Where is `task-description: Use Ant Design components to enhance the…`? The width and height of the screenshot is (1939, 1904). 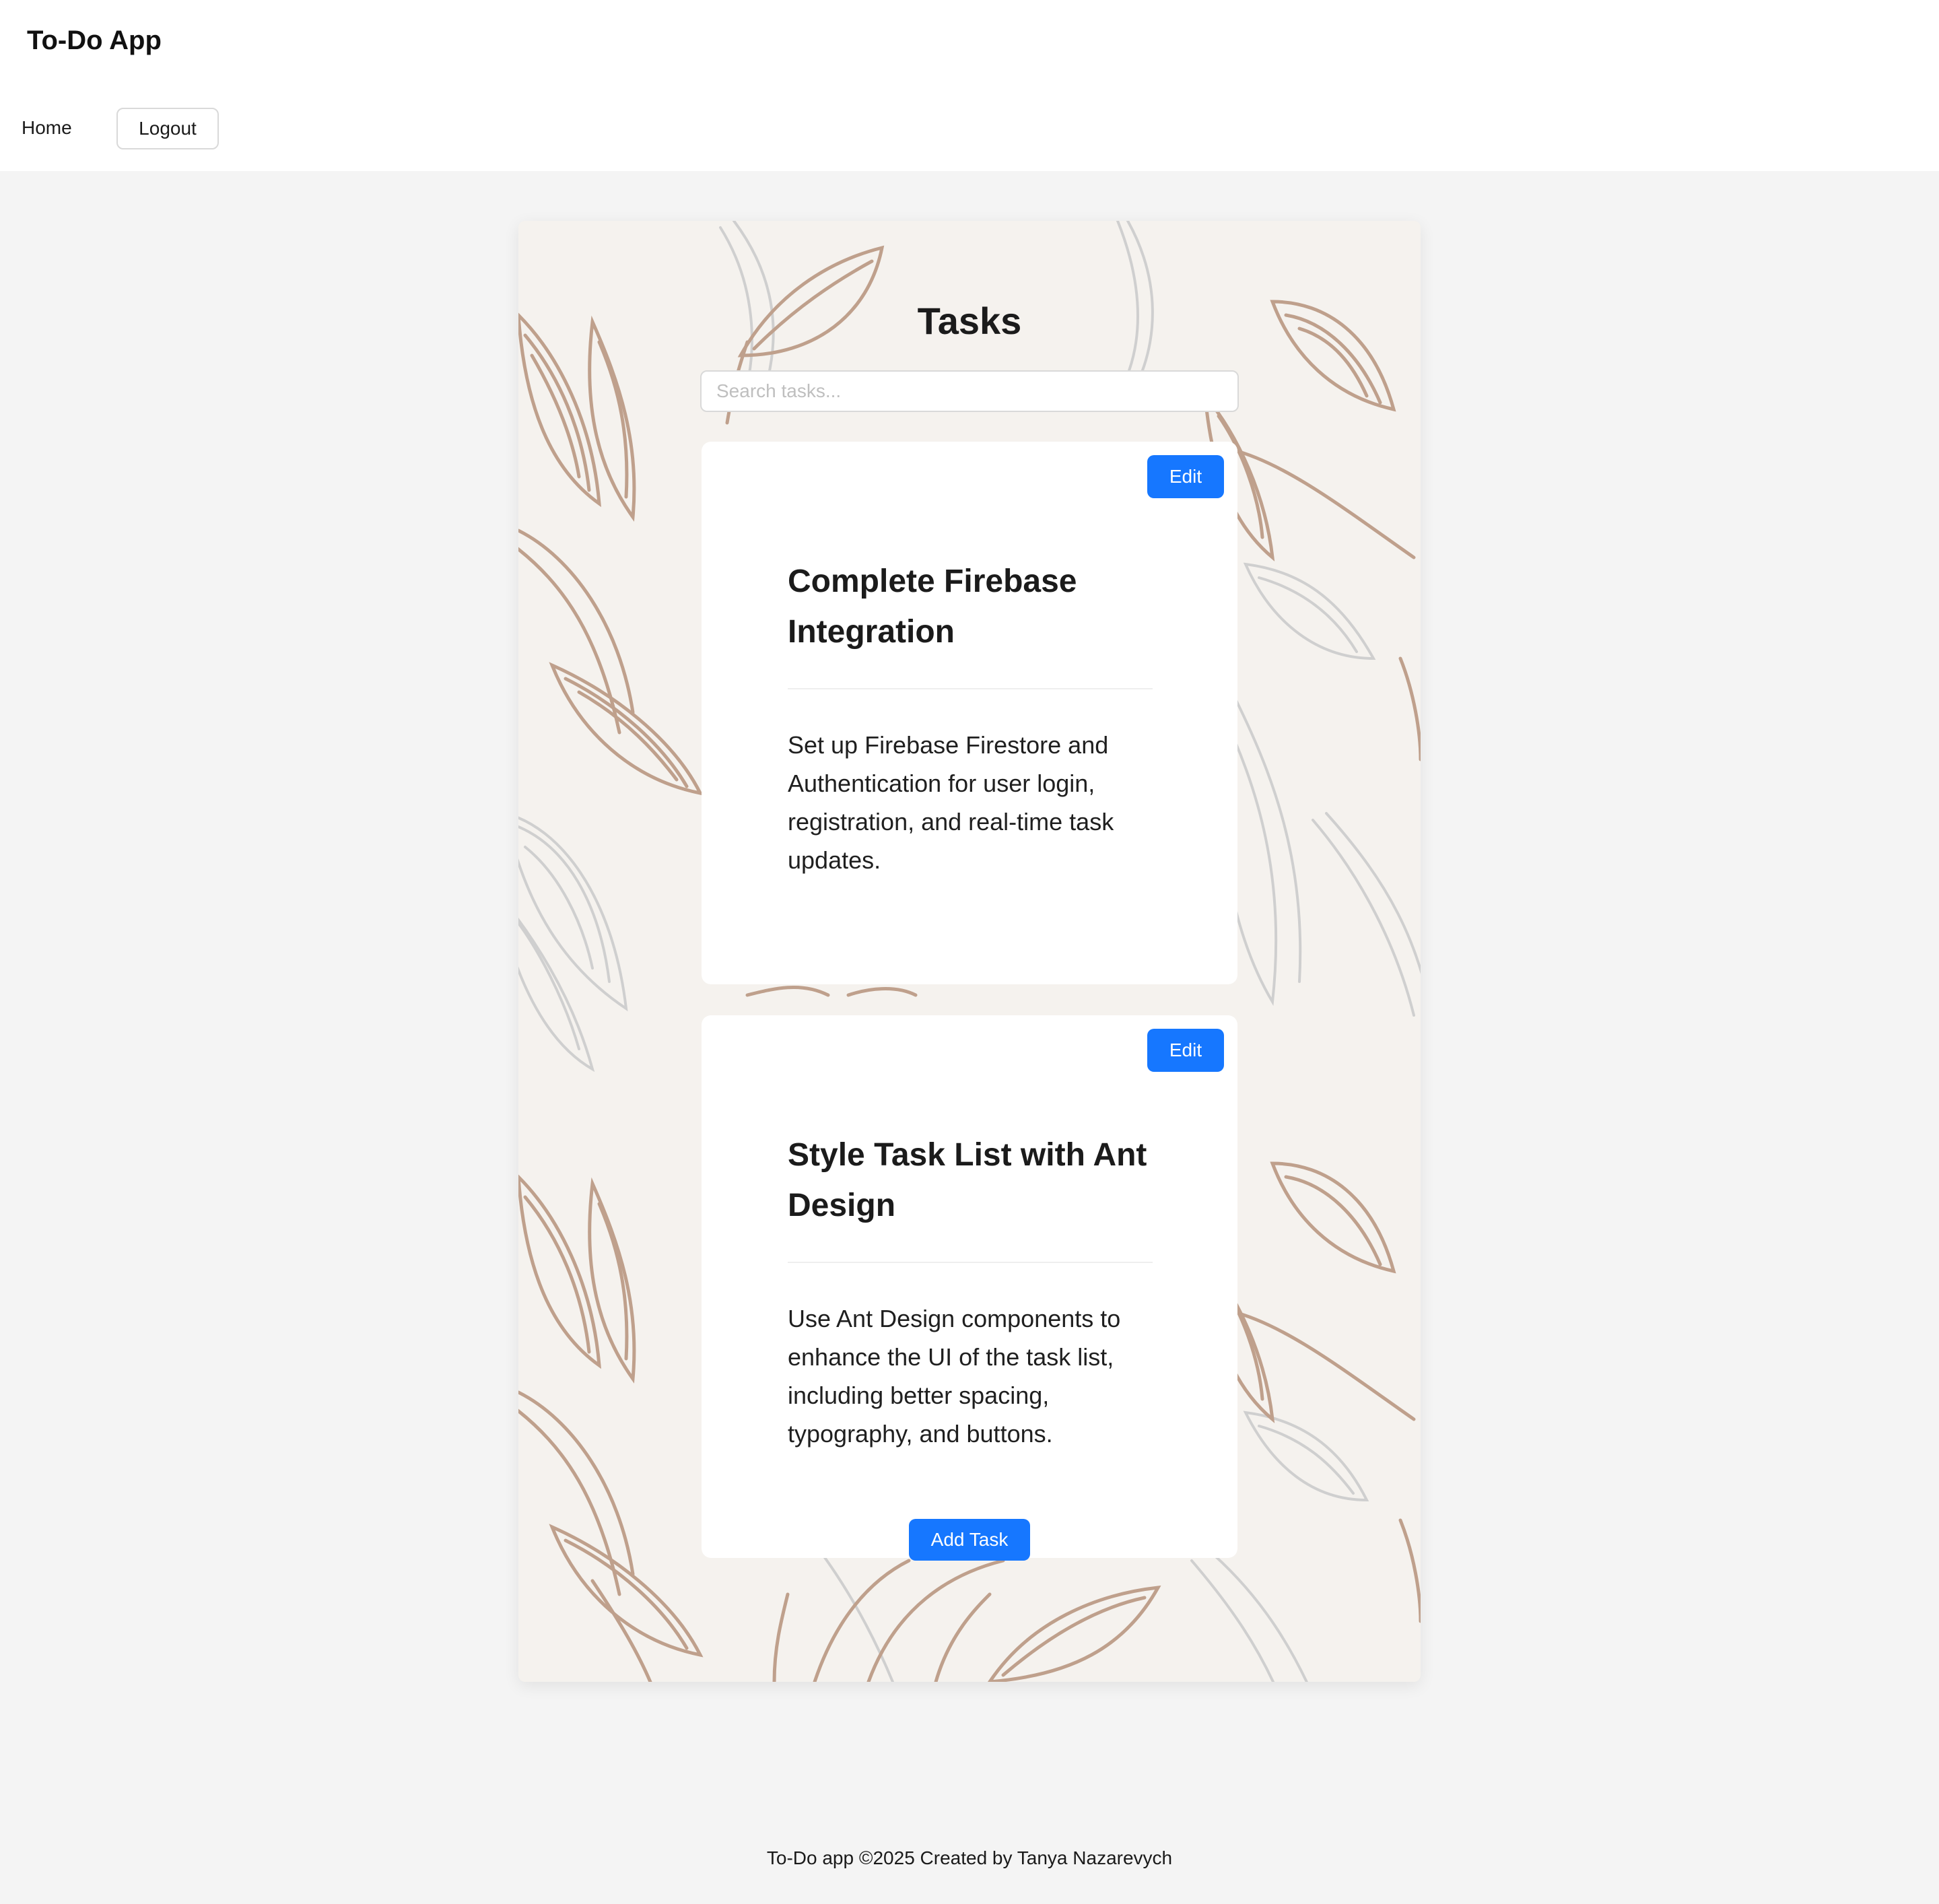
task-description: Use Ant Design components to enhance the… is located at coordinates (955, 1377).